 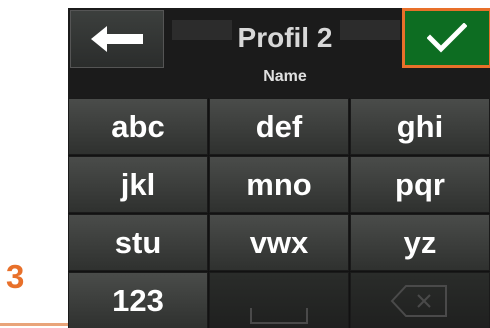 What do you see at coordinates (420, 242) in the screenshot?
I see `key-yz: yz` at bounding box center [420, 242].